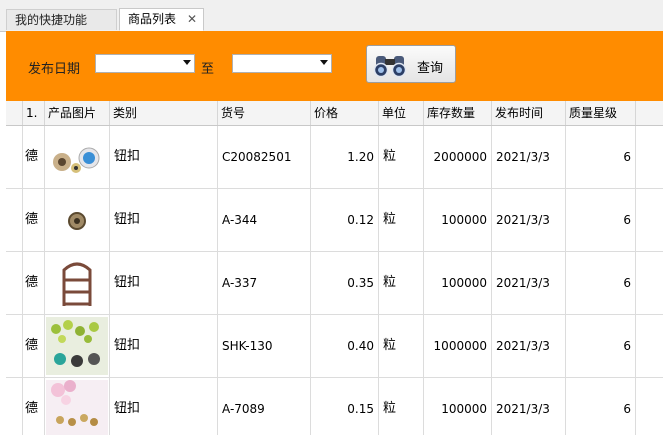  Describe the element at coordinates (264, 113) in the screenshot. I see `col-header-sku: 货号` at that location.